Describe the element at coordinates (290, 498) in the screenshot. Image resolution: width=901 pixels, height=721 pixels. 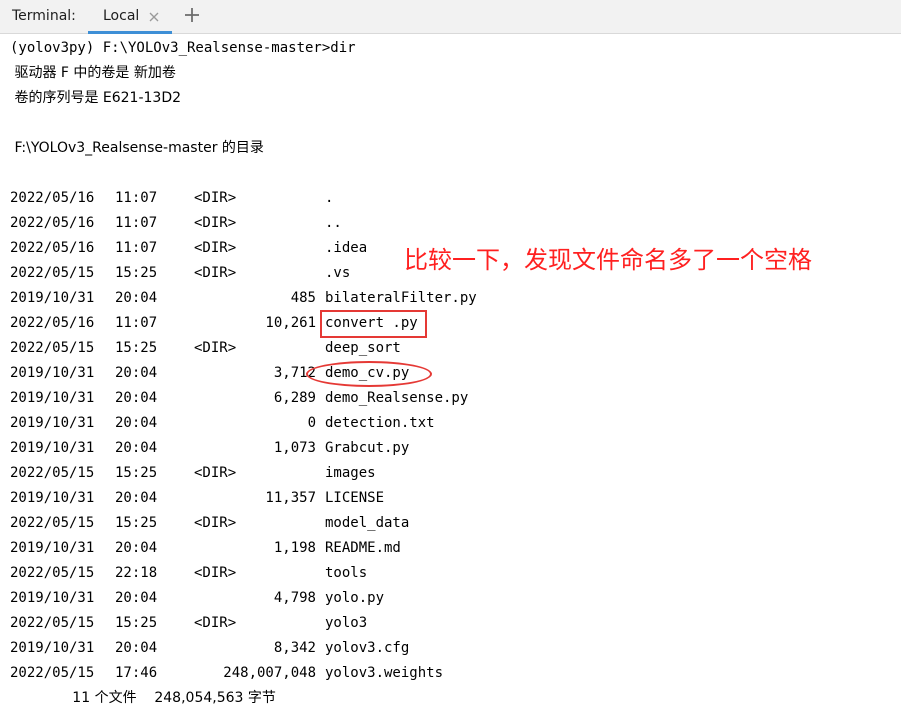
I see `entry-size: 11,357` at that location.